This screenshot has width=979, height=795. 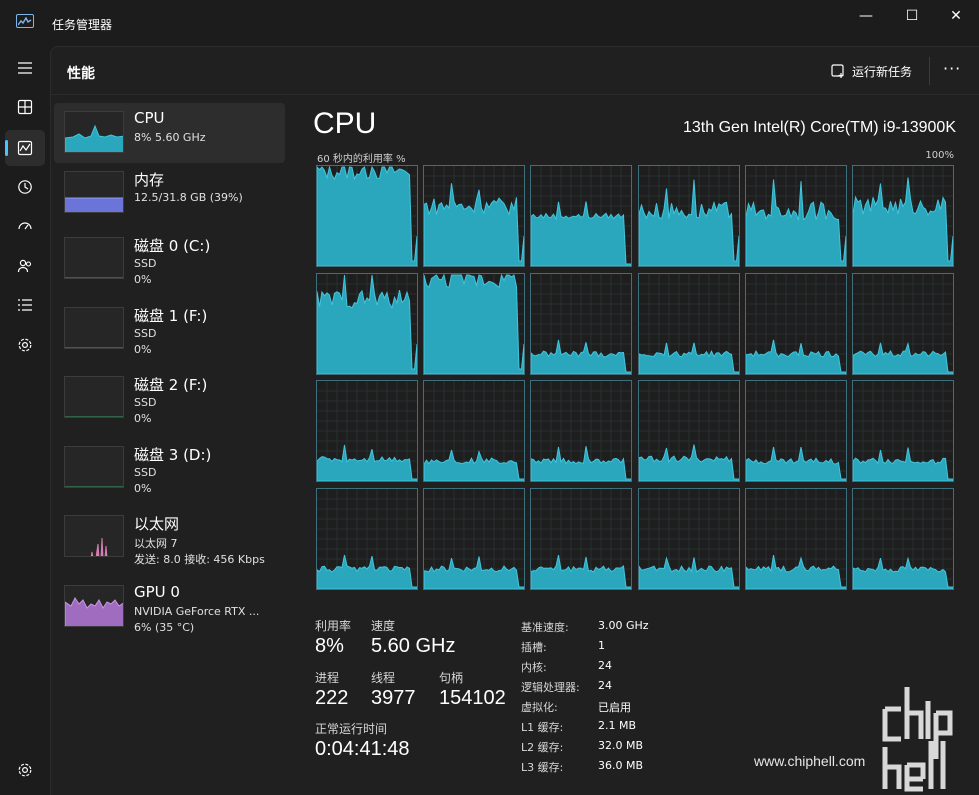 I want to click on device-name: 以太网, so click(x=157, y=524).